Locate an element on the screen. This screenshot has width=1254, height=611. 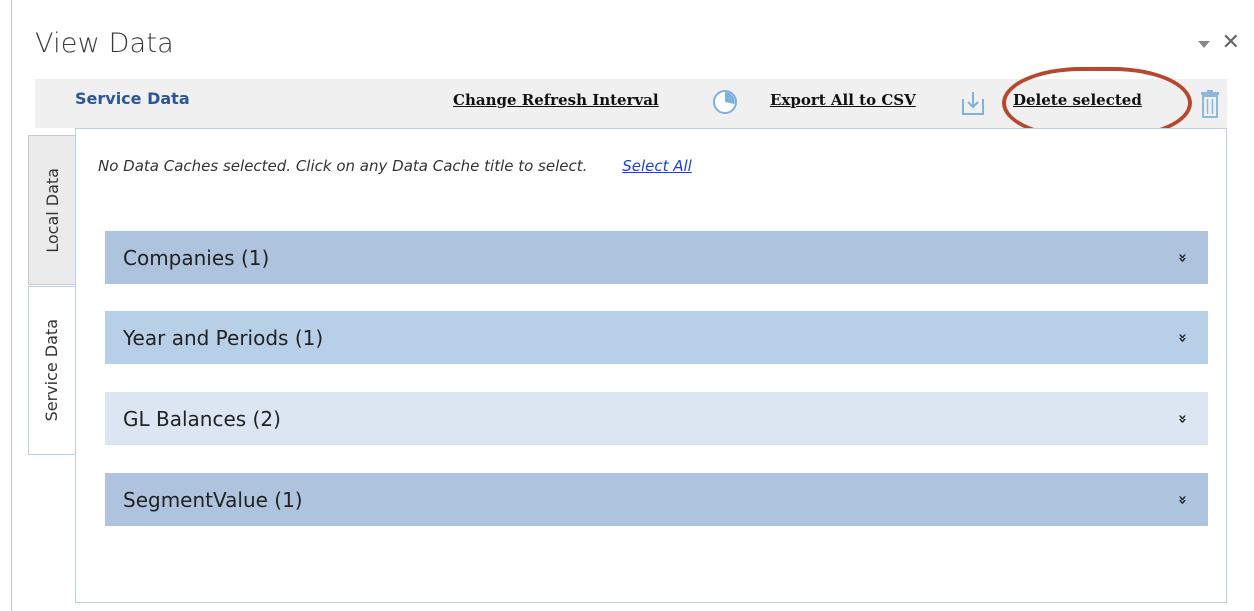
cache-item-year-periods: Year and Periods (1) » is located at coordinates (656, 337).